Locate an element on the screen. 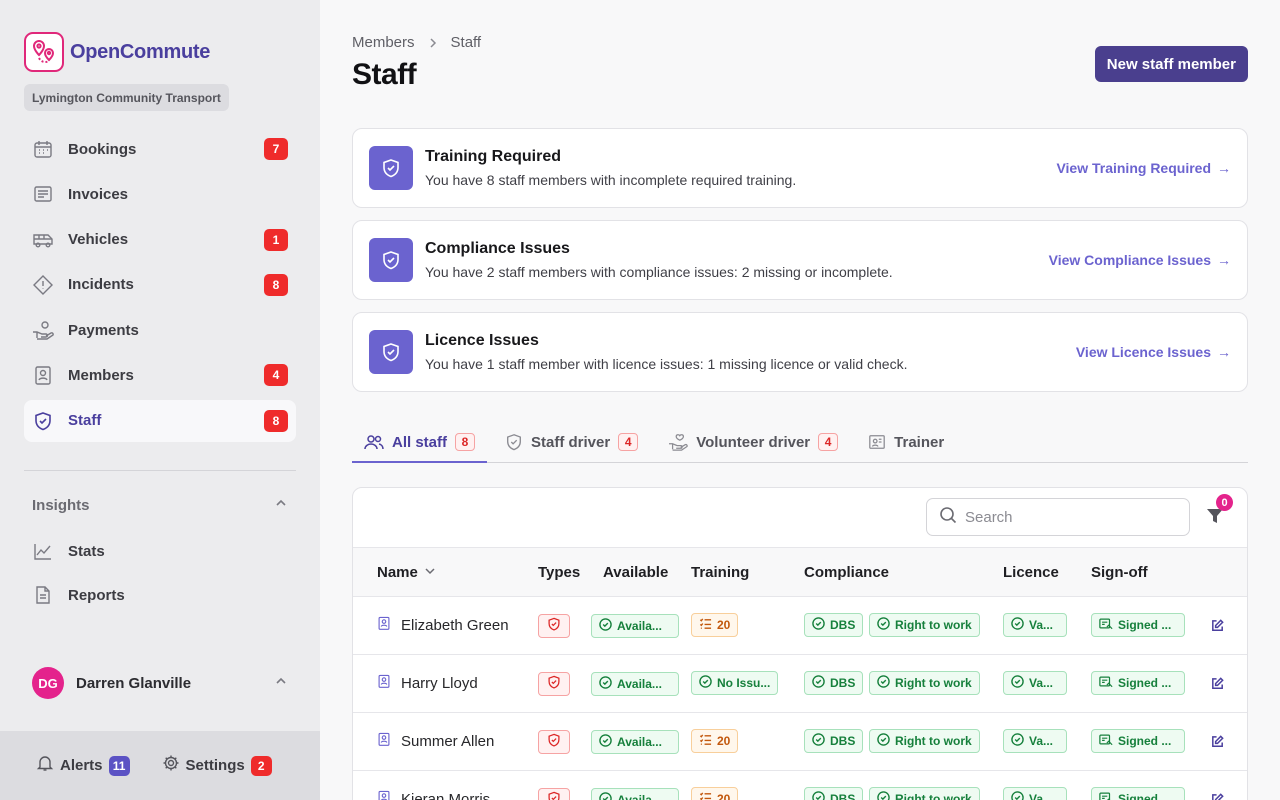 This screenshot has width=1280, height=800. sidebar-item-members: Members 4 is located at coordinates (160, 375).